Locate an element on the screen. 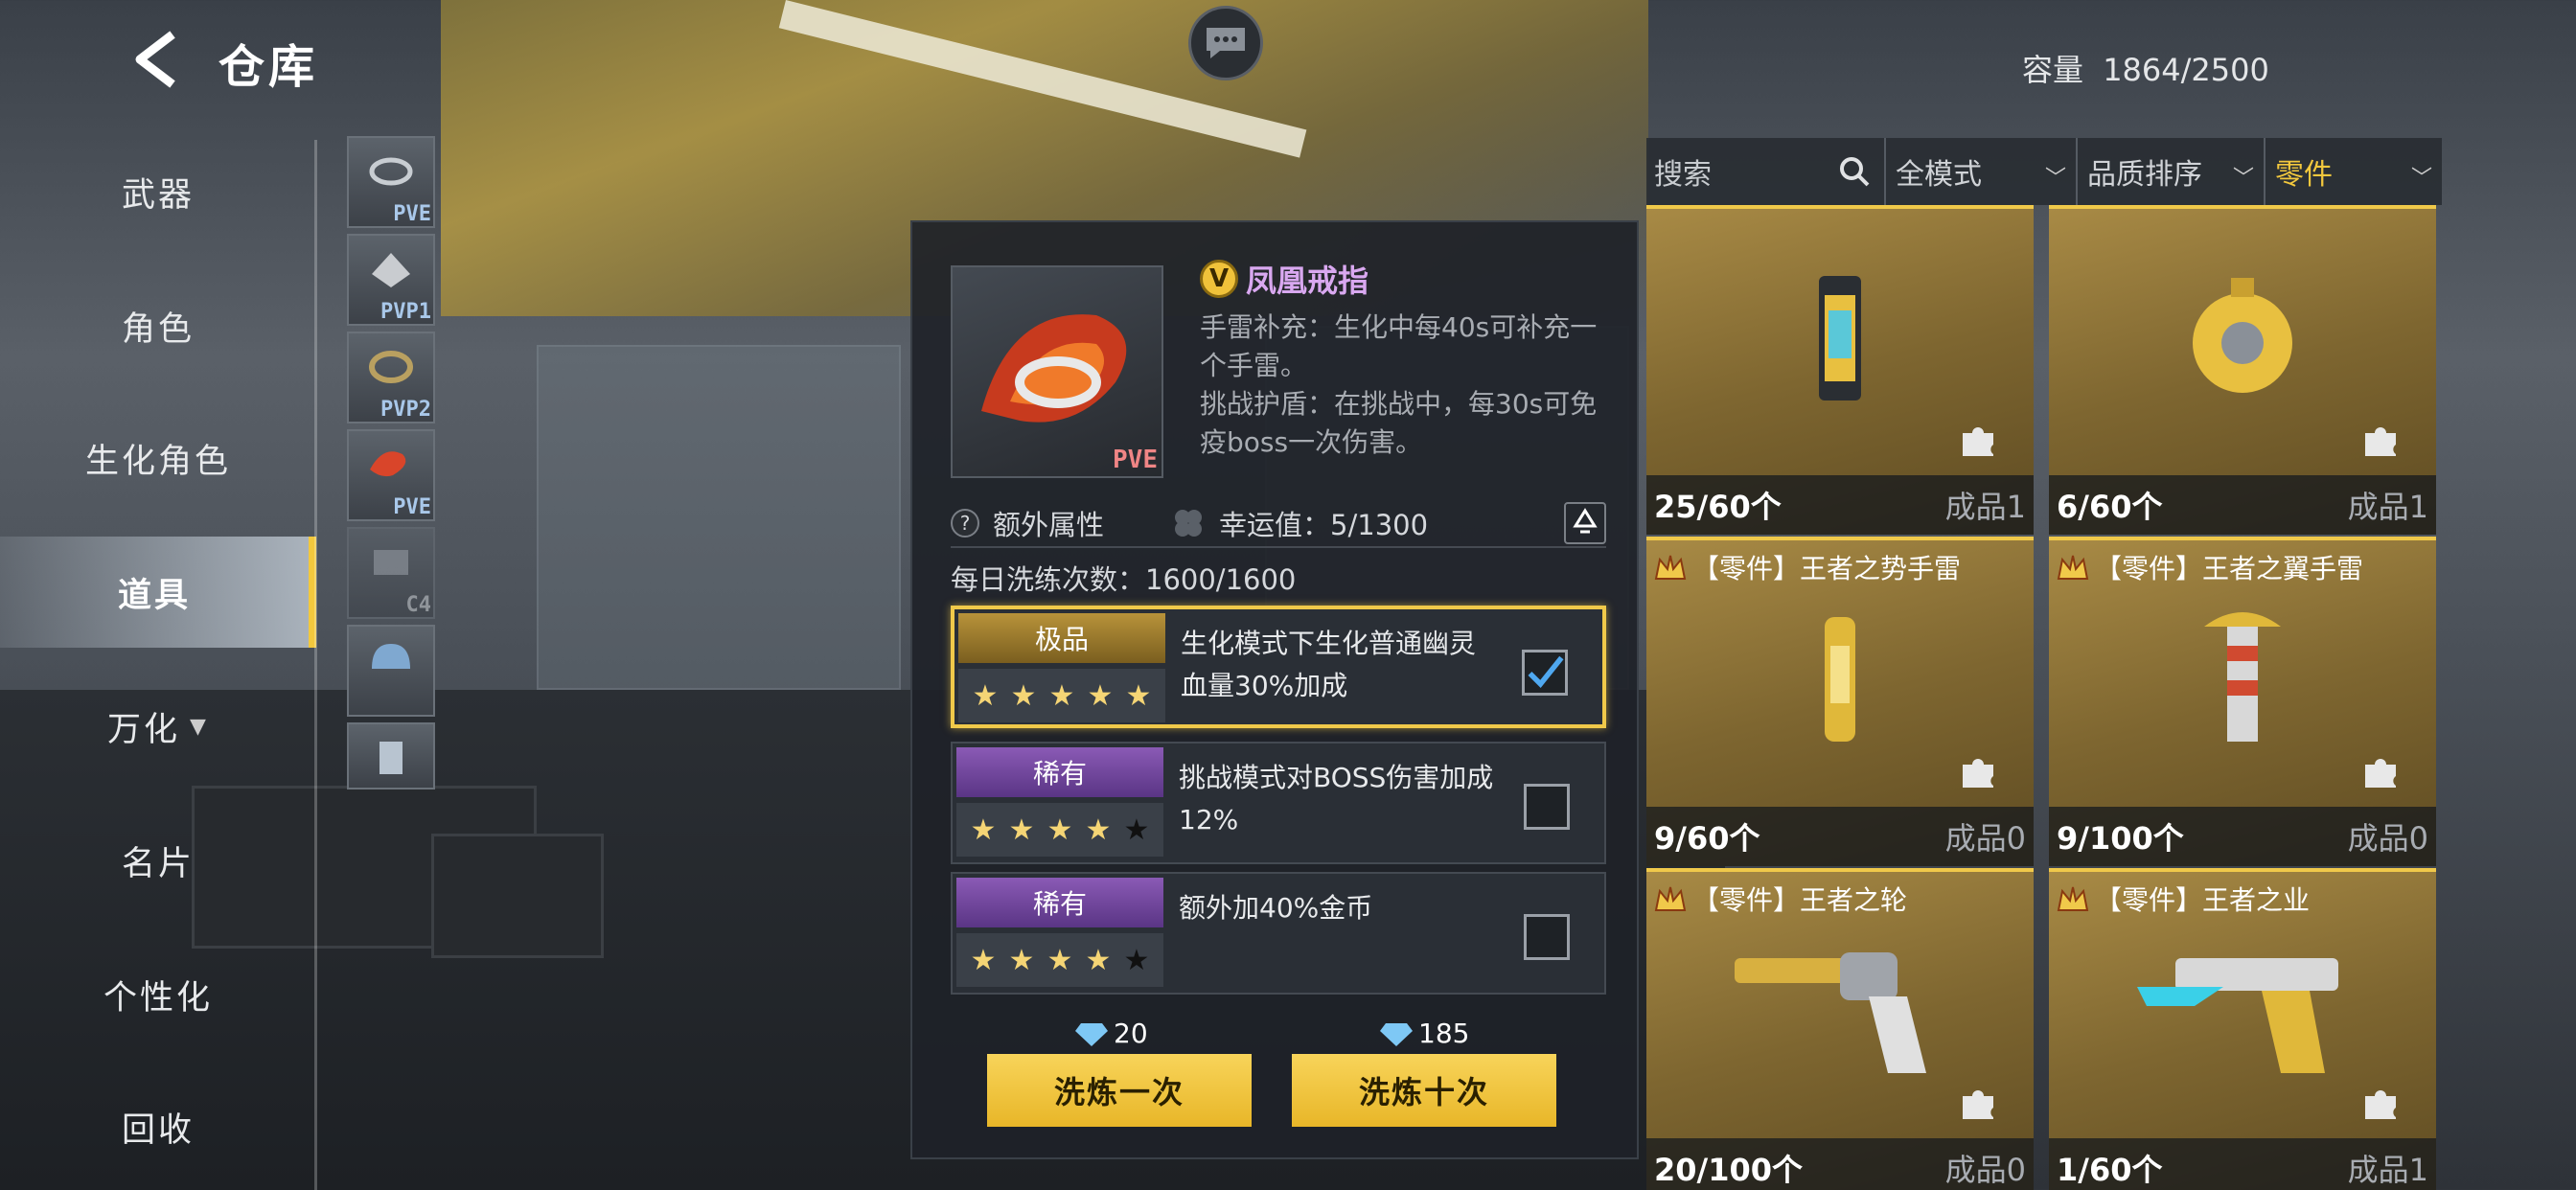  thumbnail-ring: PVP2 is located at coordinates (391, 378).